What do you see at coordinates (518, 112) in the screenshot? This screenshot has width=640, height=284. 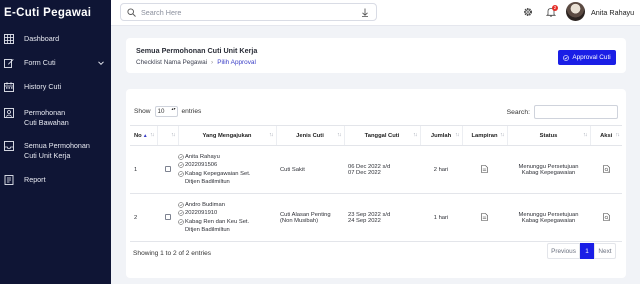 I see `table-search-label: Search:` at bounding box center [518, 112].